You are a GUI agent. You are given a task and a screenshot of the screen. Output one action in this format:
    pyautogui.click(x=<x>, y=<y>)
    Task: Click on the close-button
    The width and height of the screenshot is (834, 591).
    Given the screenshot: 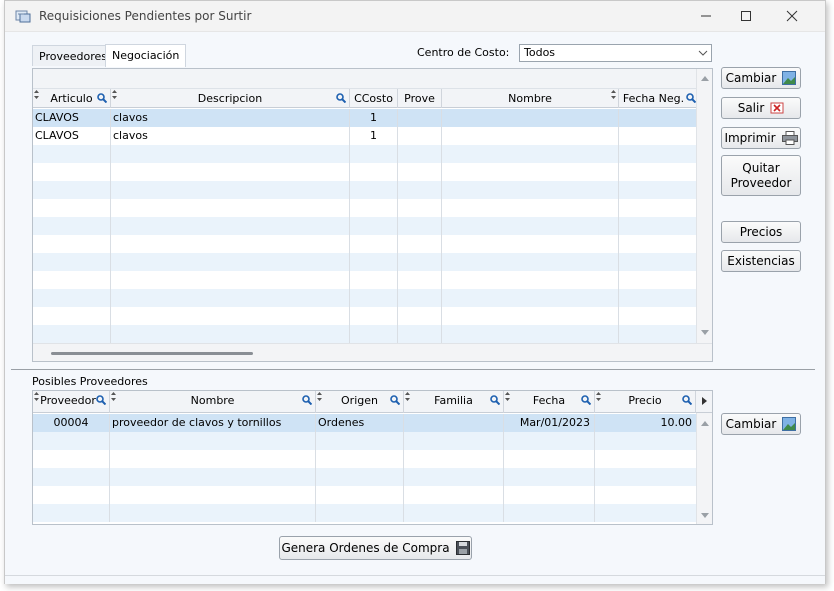 What is the action you would take?
    pyautogui.click(x=792, y=16)
    